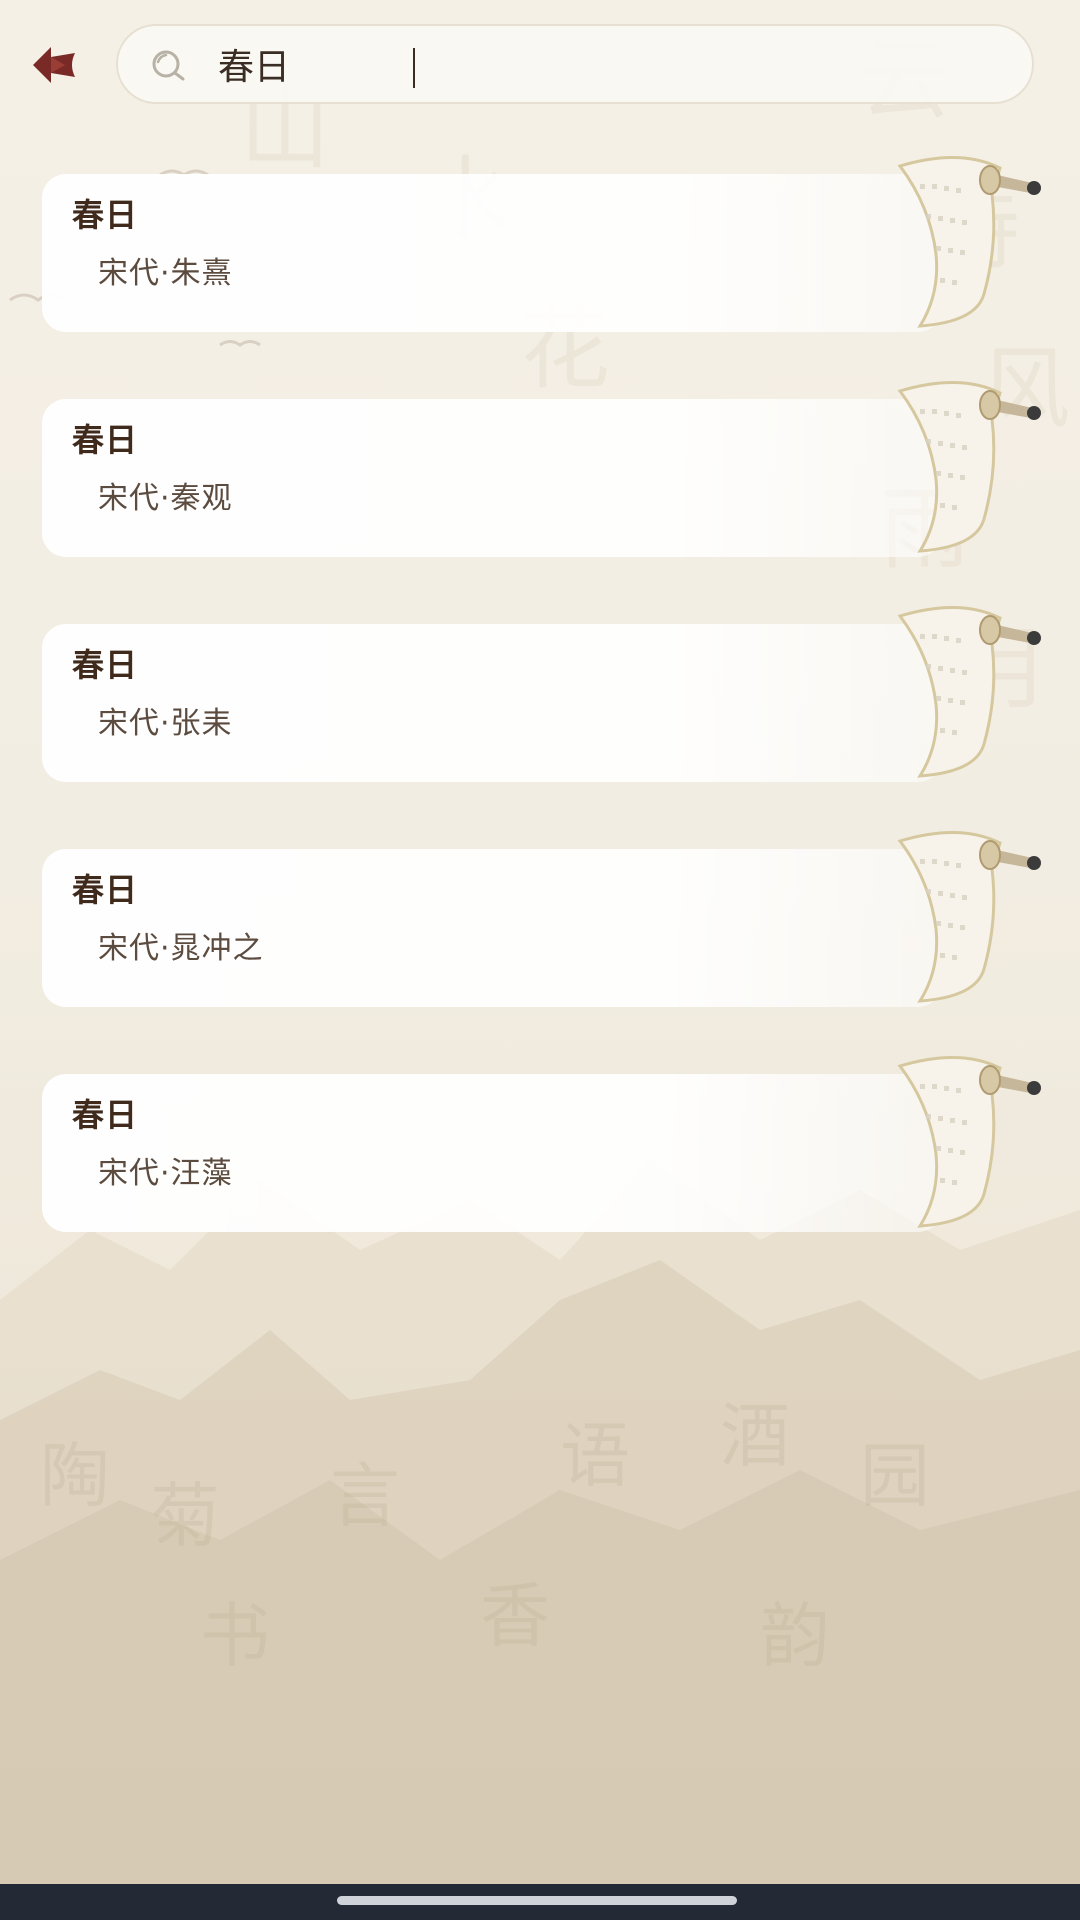 The width and height of the screenshot is (1080, 1920). Describe the element at coordinates (75, 1476) in the screenshot. I see `svg-text: 陶` at that location.